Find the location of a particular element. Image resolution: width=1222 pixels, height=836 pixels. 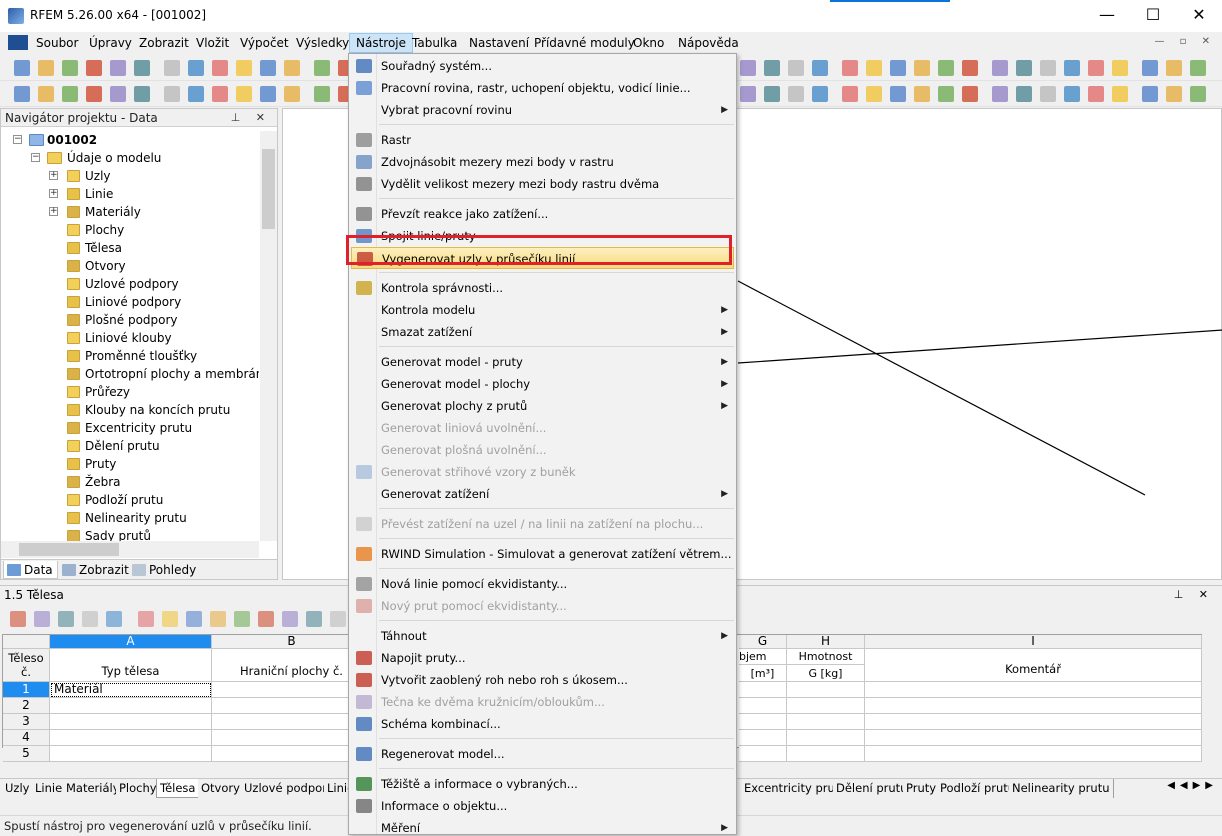

tree-item: + Materiály is located at coordinates (130, 212).